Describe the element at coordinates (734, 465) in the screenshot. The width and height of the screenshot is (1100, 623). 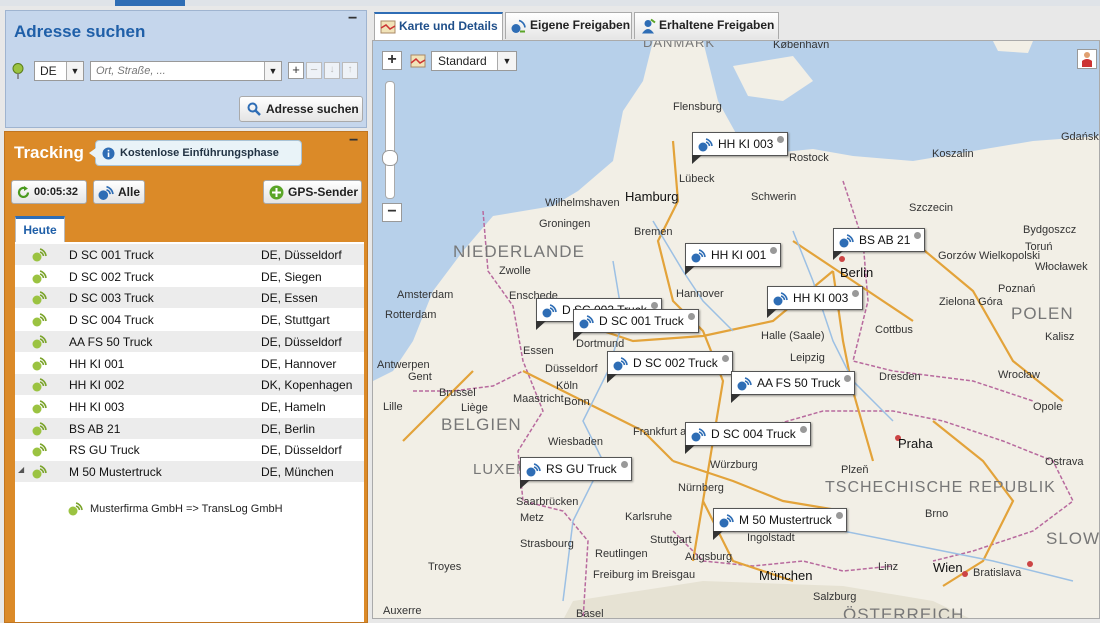
I see `city-label: Würzburg` at that location.